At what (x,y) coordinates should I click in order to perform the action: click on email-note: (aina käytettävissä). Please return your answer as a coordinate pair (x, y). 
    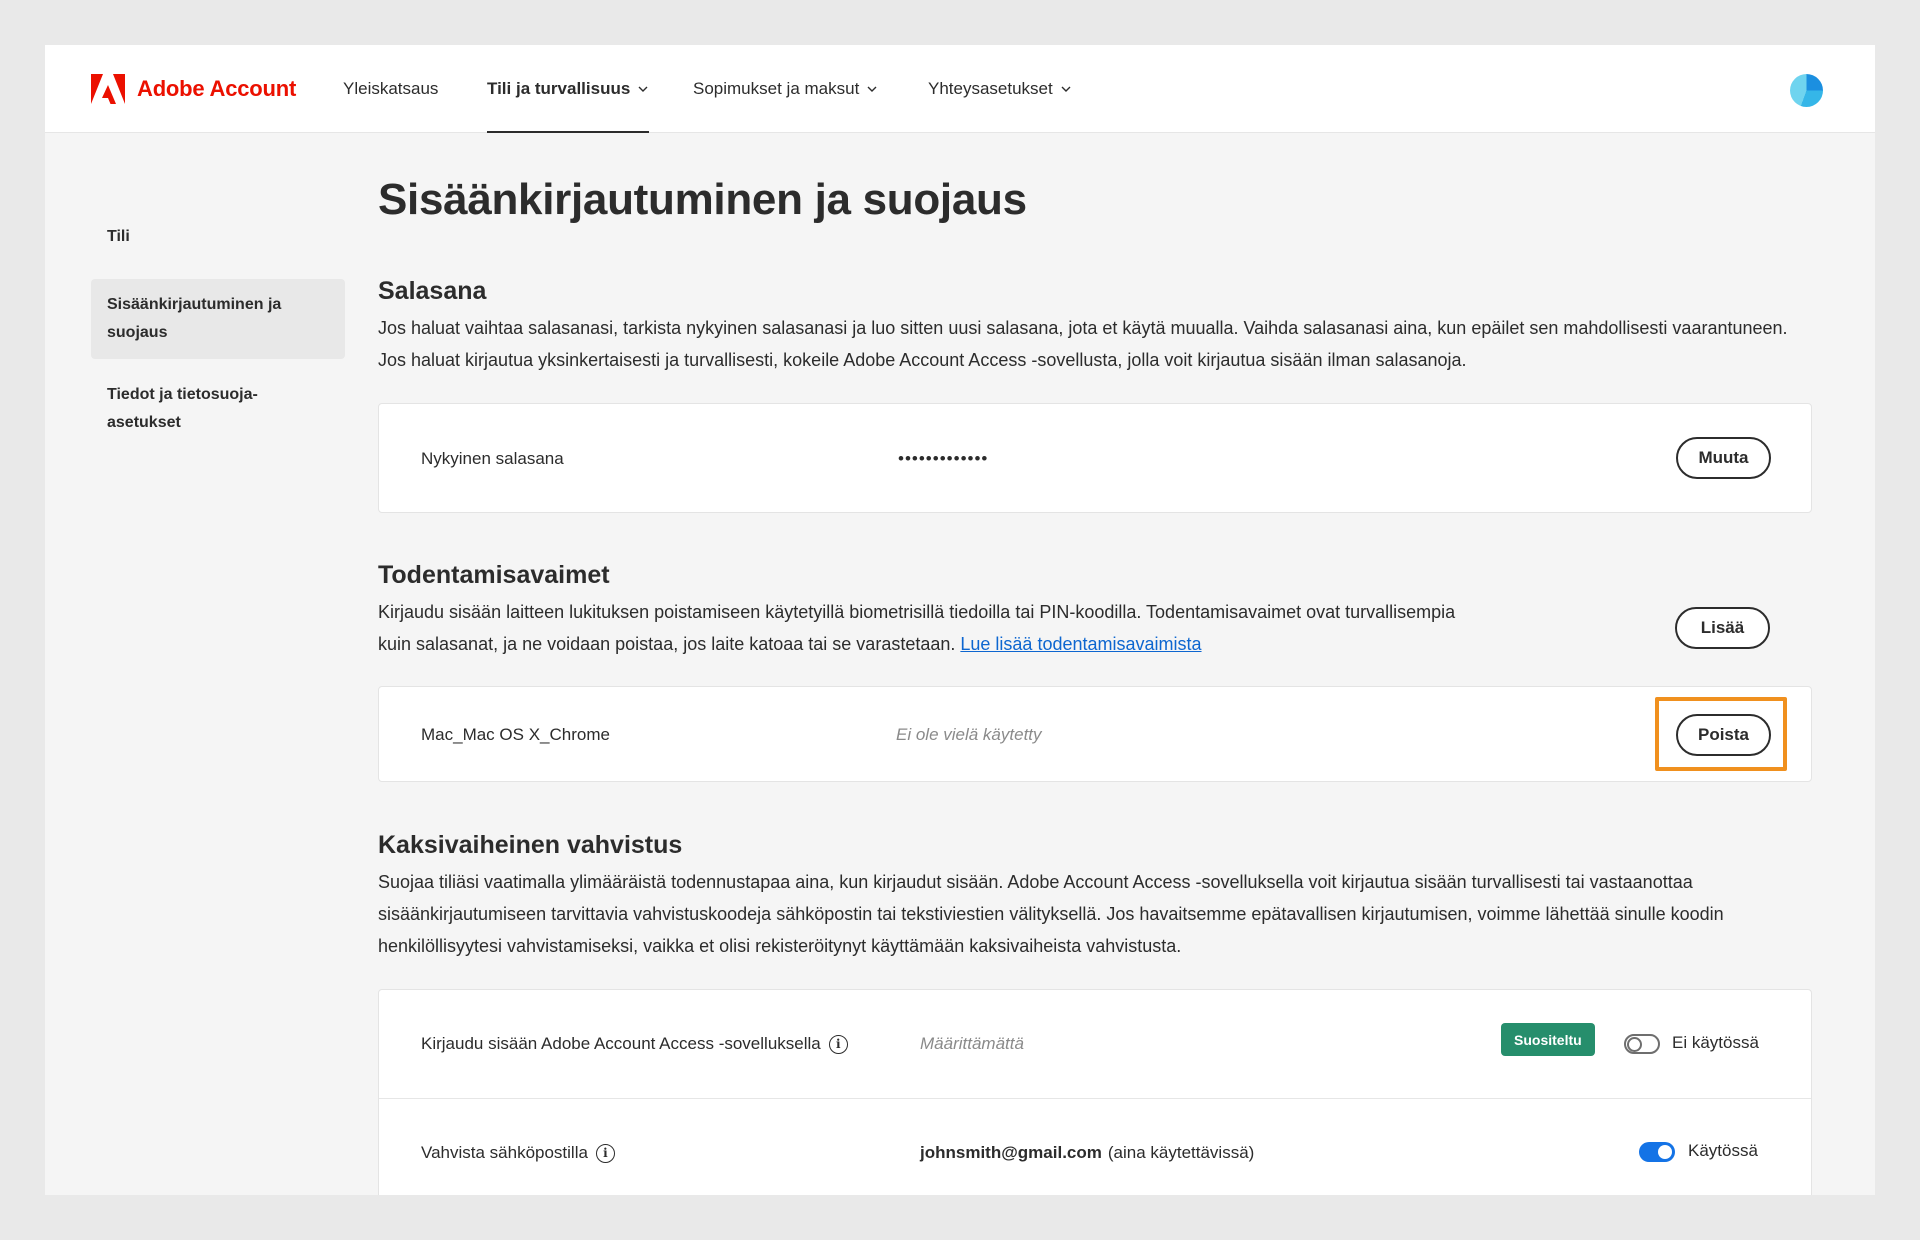
    Looking at the image, I should click on (1181, 1152).